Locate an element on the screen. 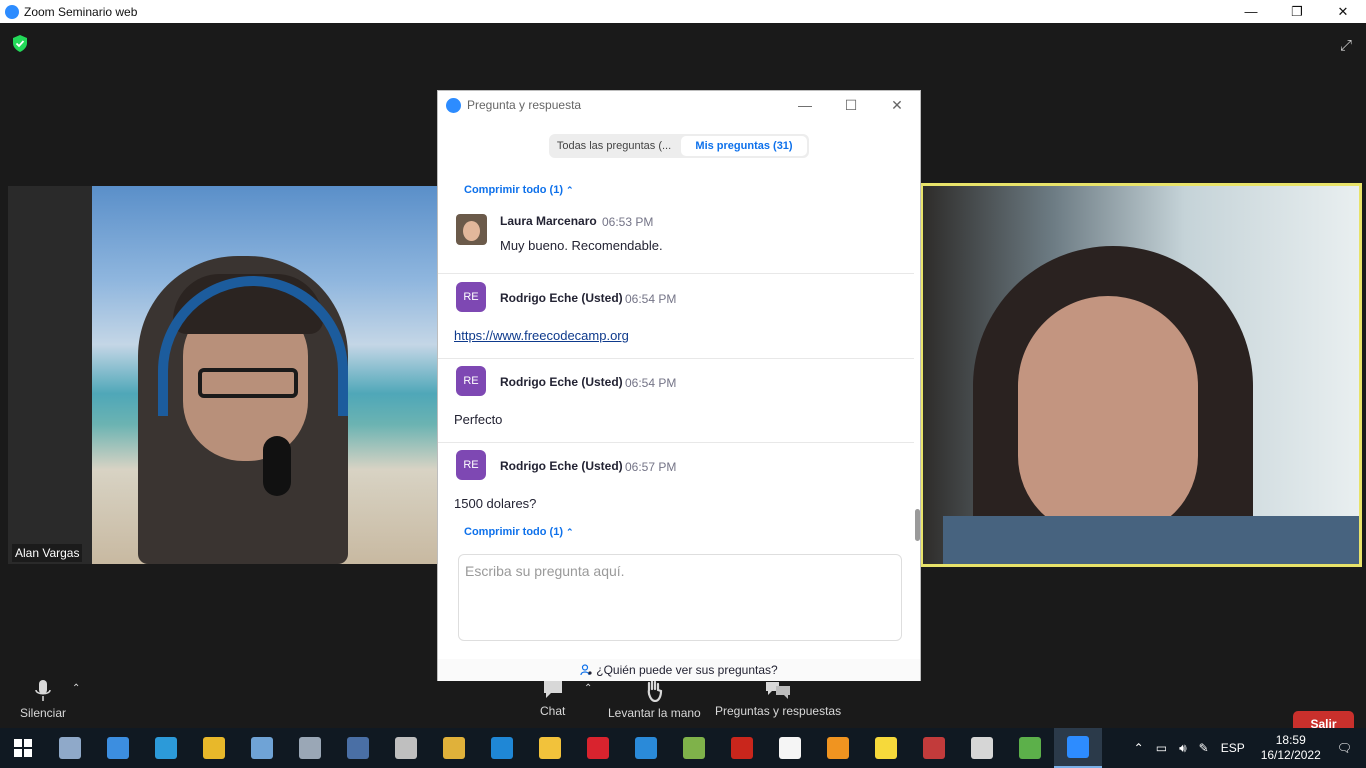  who-can-see-link: ¿Quién puede ver sus preguntas? is located at coordinates (679, 670).